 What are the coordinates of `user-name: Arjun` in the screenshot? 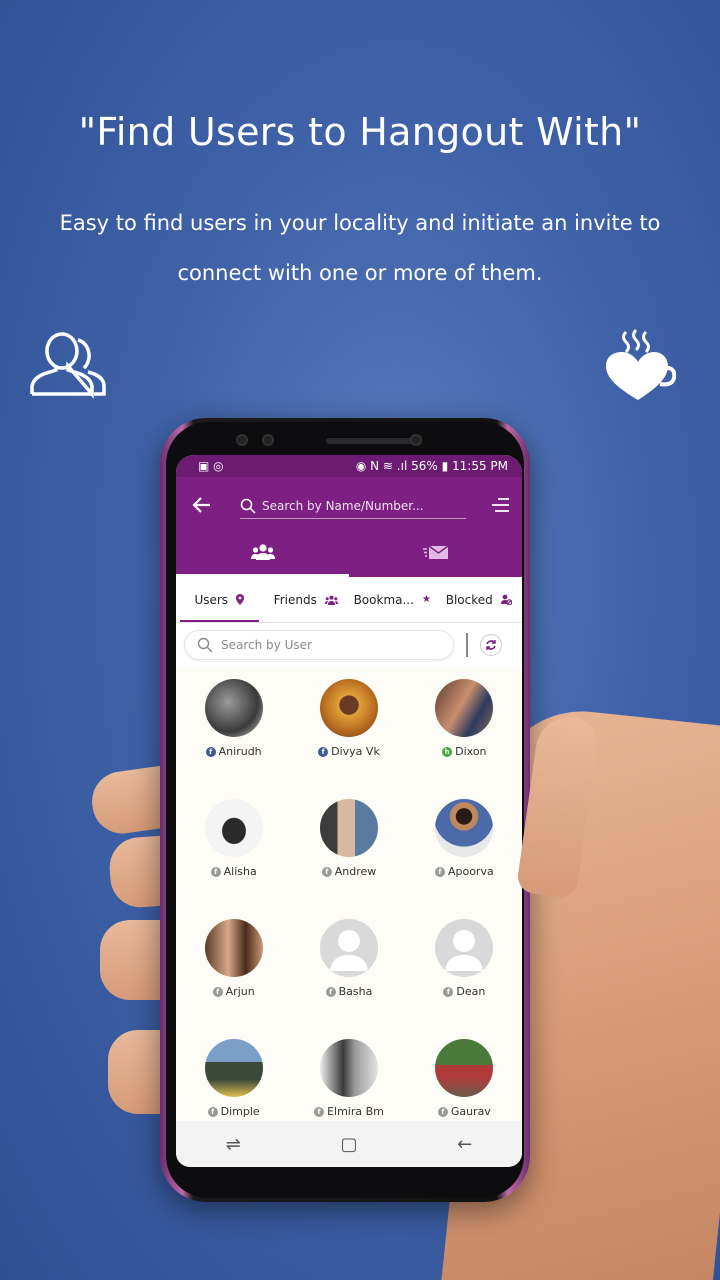 It's located at (240, 991).